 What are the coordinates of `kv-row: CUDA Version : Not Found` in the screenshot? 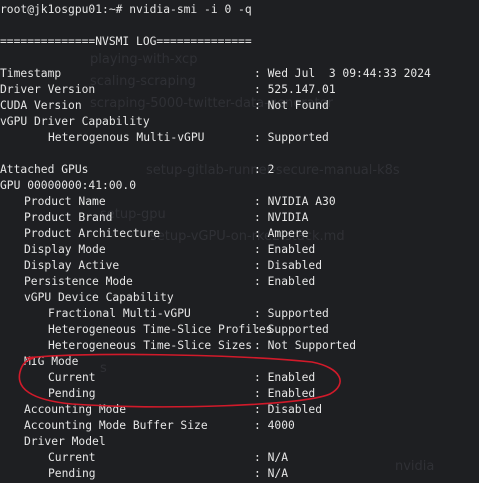 It's located at (239, 106).